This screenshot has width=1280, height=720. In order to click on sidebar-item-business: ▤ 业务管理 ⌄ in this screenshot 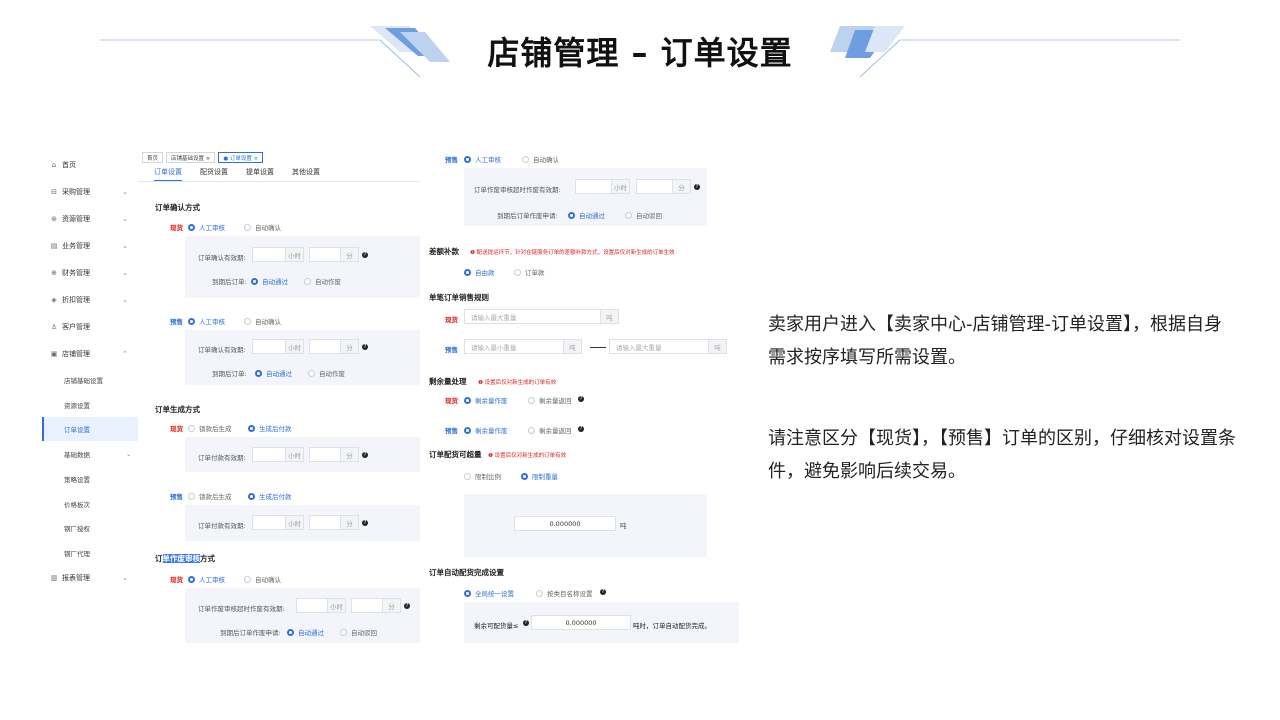, I will do `click(92, 246)`.